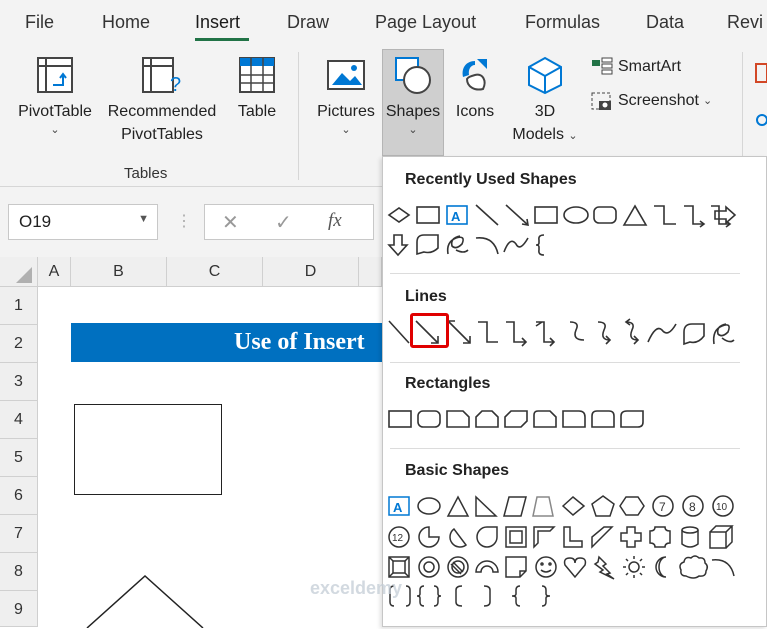 This screenshot has width=767, height=629. Describe the element at coordinates (126, 22) in the screenshot. I see `tab-home: Home` at that location.